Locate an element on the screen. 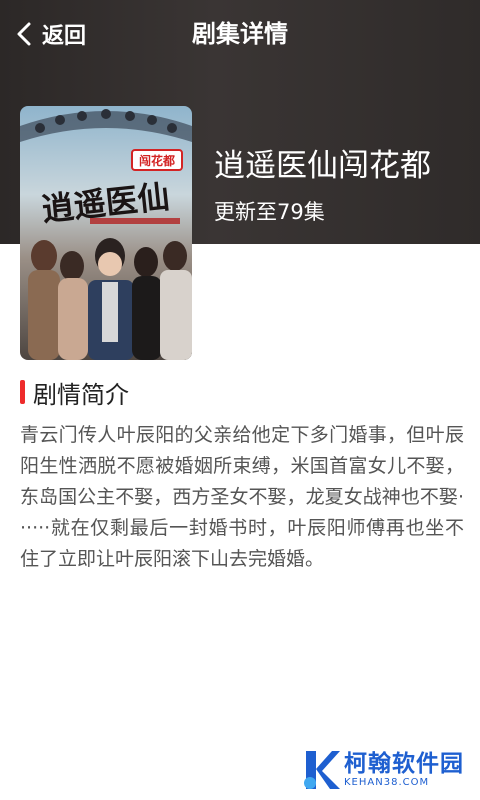 The height and width of the screenshot is (800, 480). show-poster: 闯花都 逍遥医仙 is located at coordinates (106, 233).